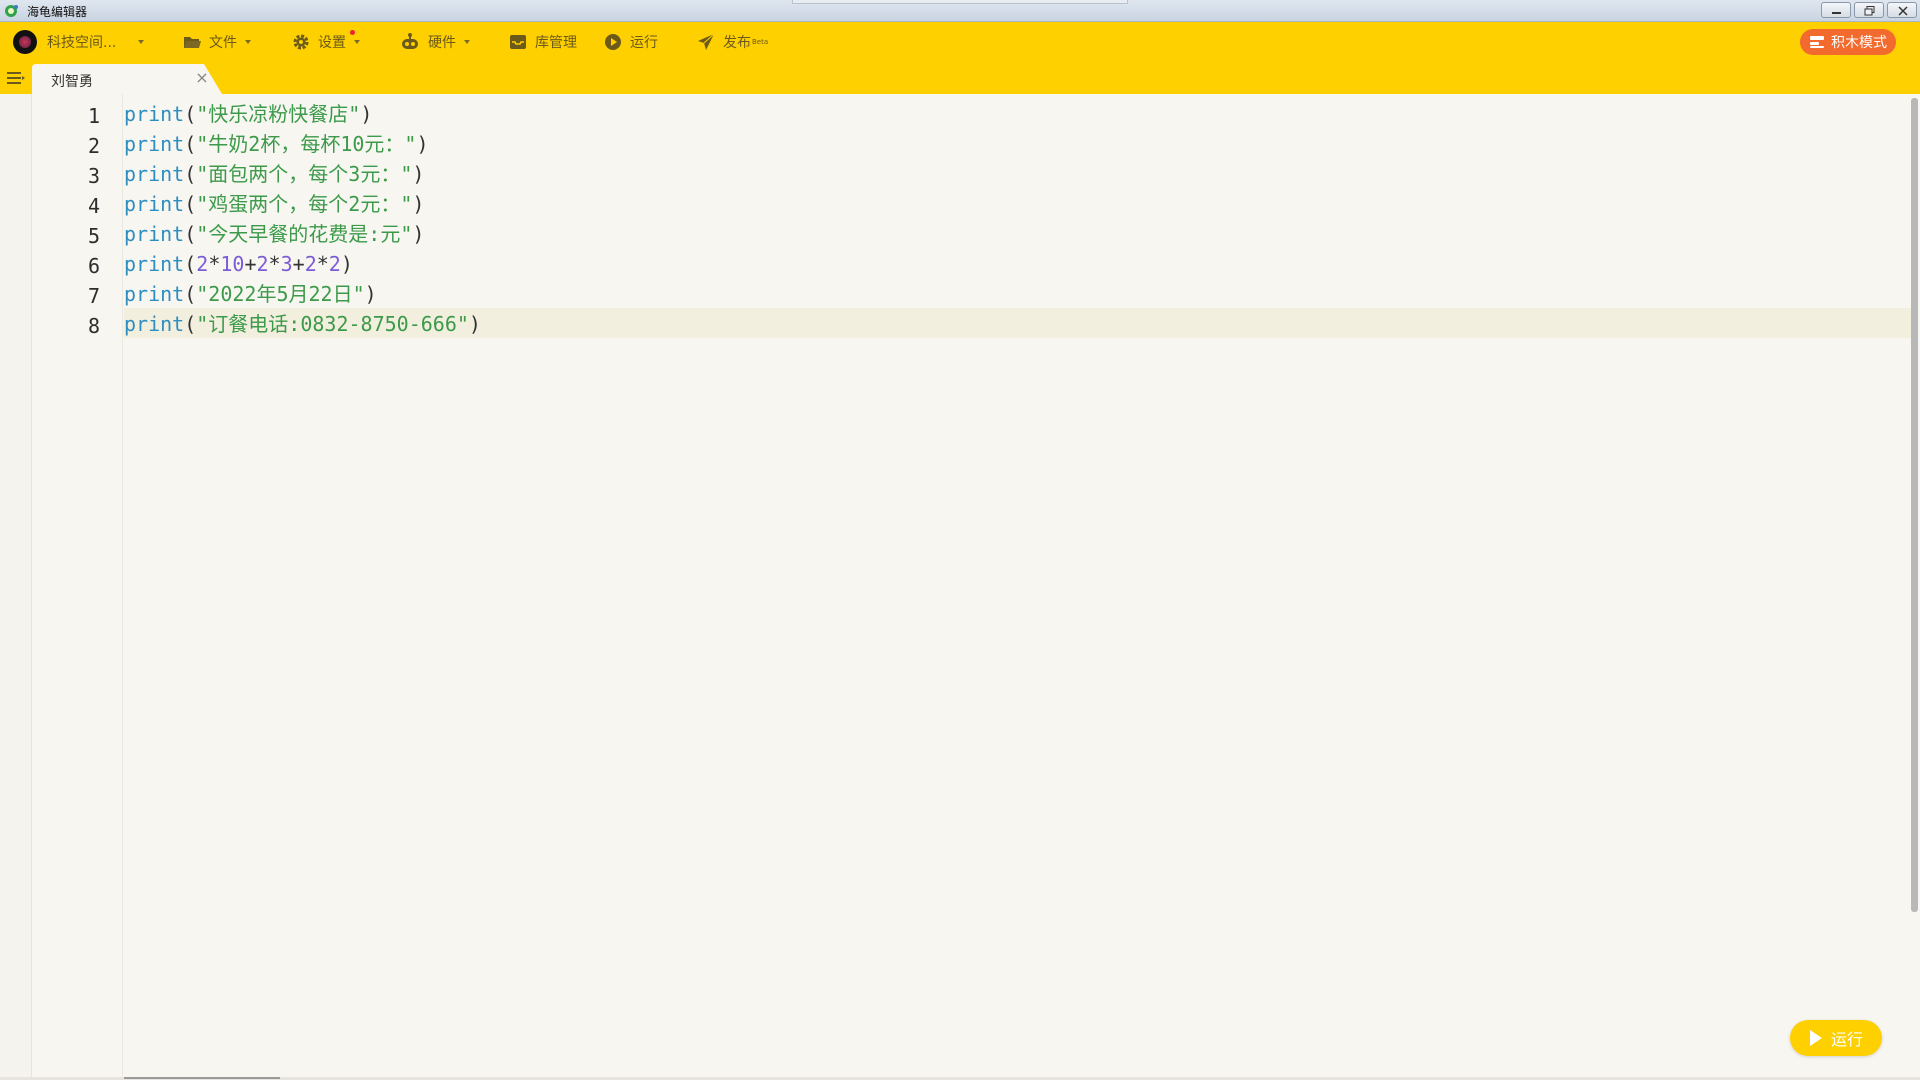  What do you see at coordinates (278, 114) in the screenshot?
I see `code-token-str: "快乐凉粉快餐店"` at bounding box center [278, 114].